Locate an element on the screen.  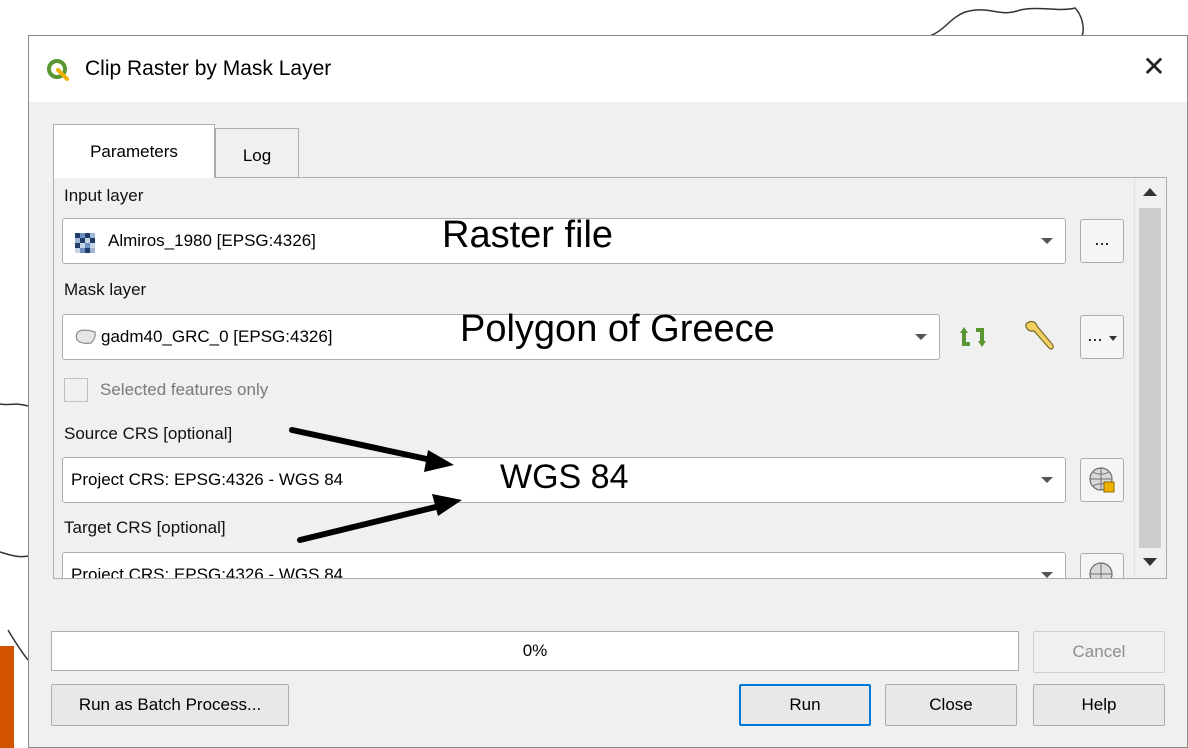
progress-text: 0% is located at coordinates (535, 650).